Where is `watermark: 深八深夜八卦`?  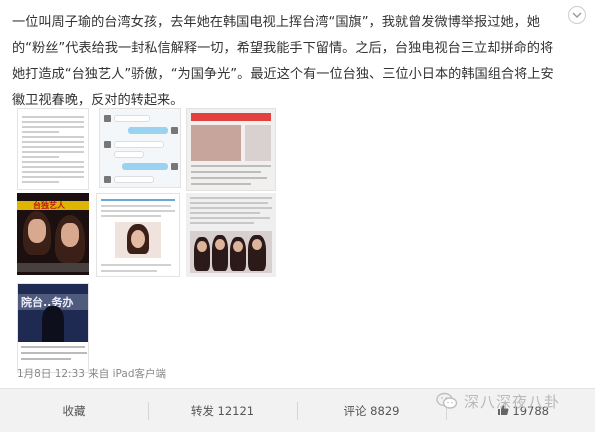
watermark: 深八深夜八卦 is located at coordinates (498, 401).